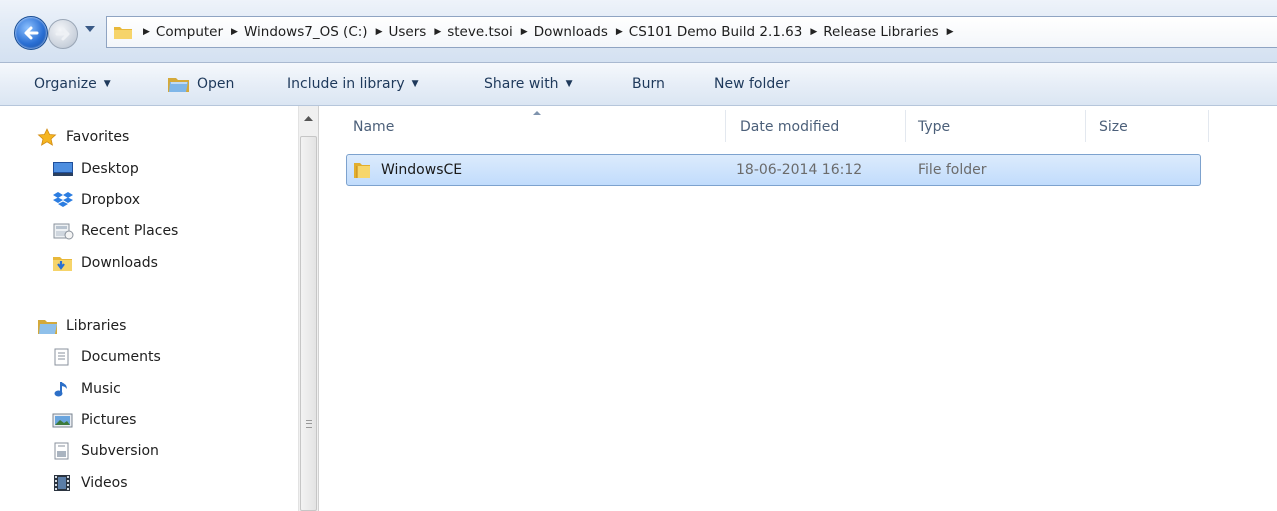 This screenshot has width=1277, height=511. I want to click on column-header-size: Size, so click(1113, 127).